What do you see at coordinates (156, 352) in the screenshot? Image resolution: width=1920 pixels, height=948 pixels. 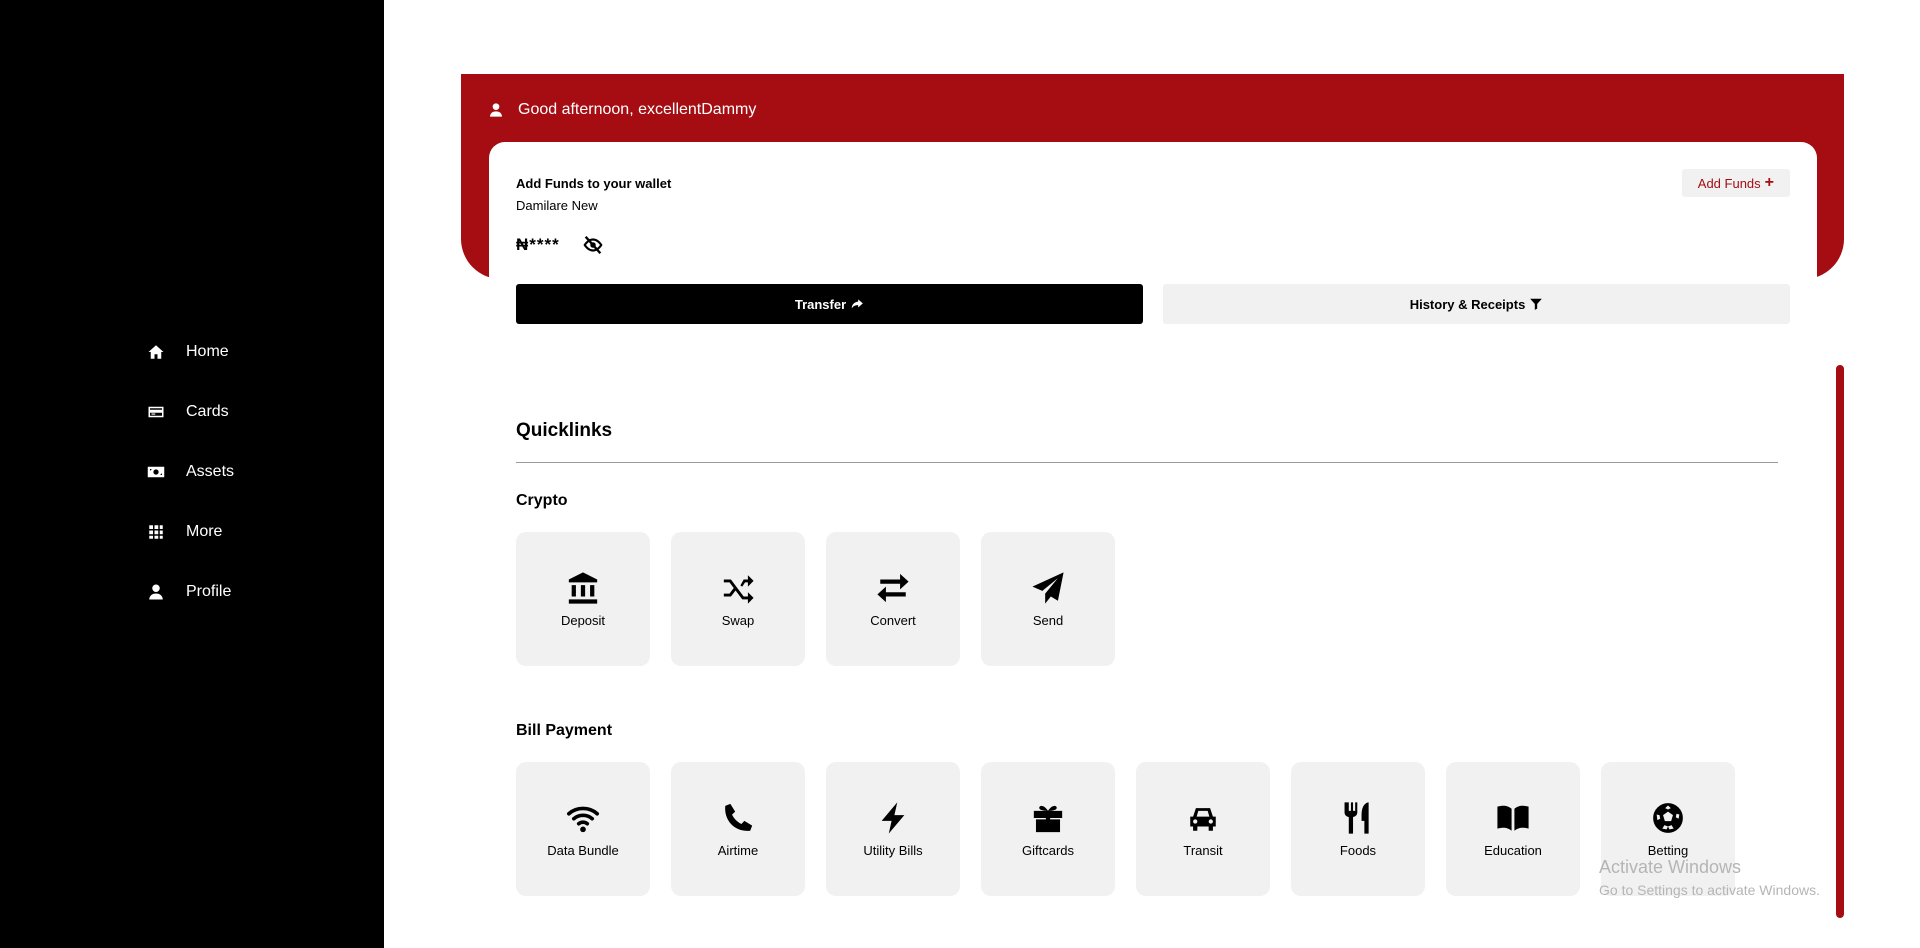 I see `home-icon` at bounding box center [156, 352].